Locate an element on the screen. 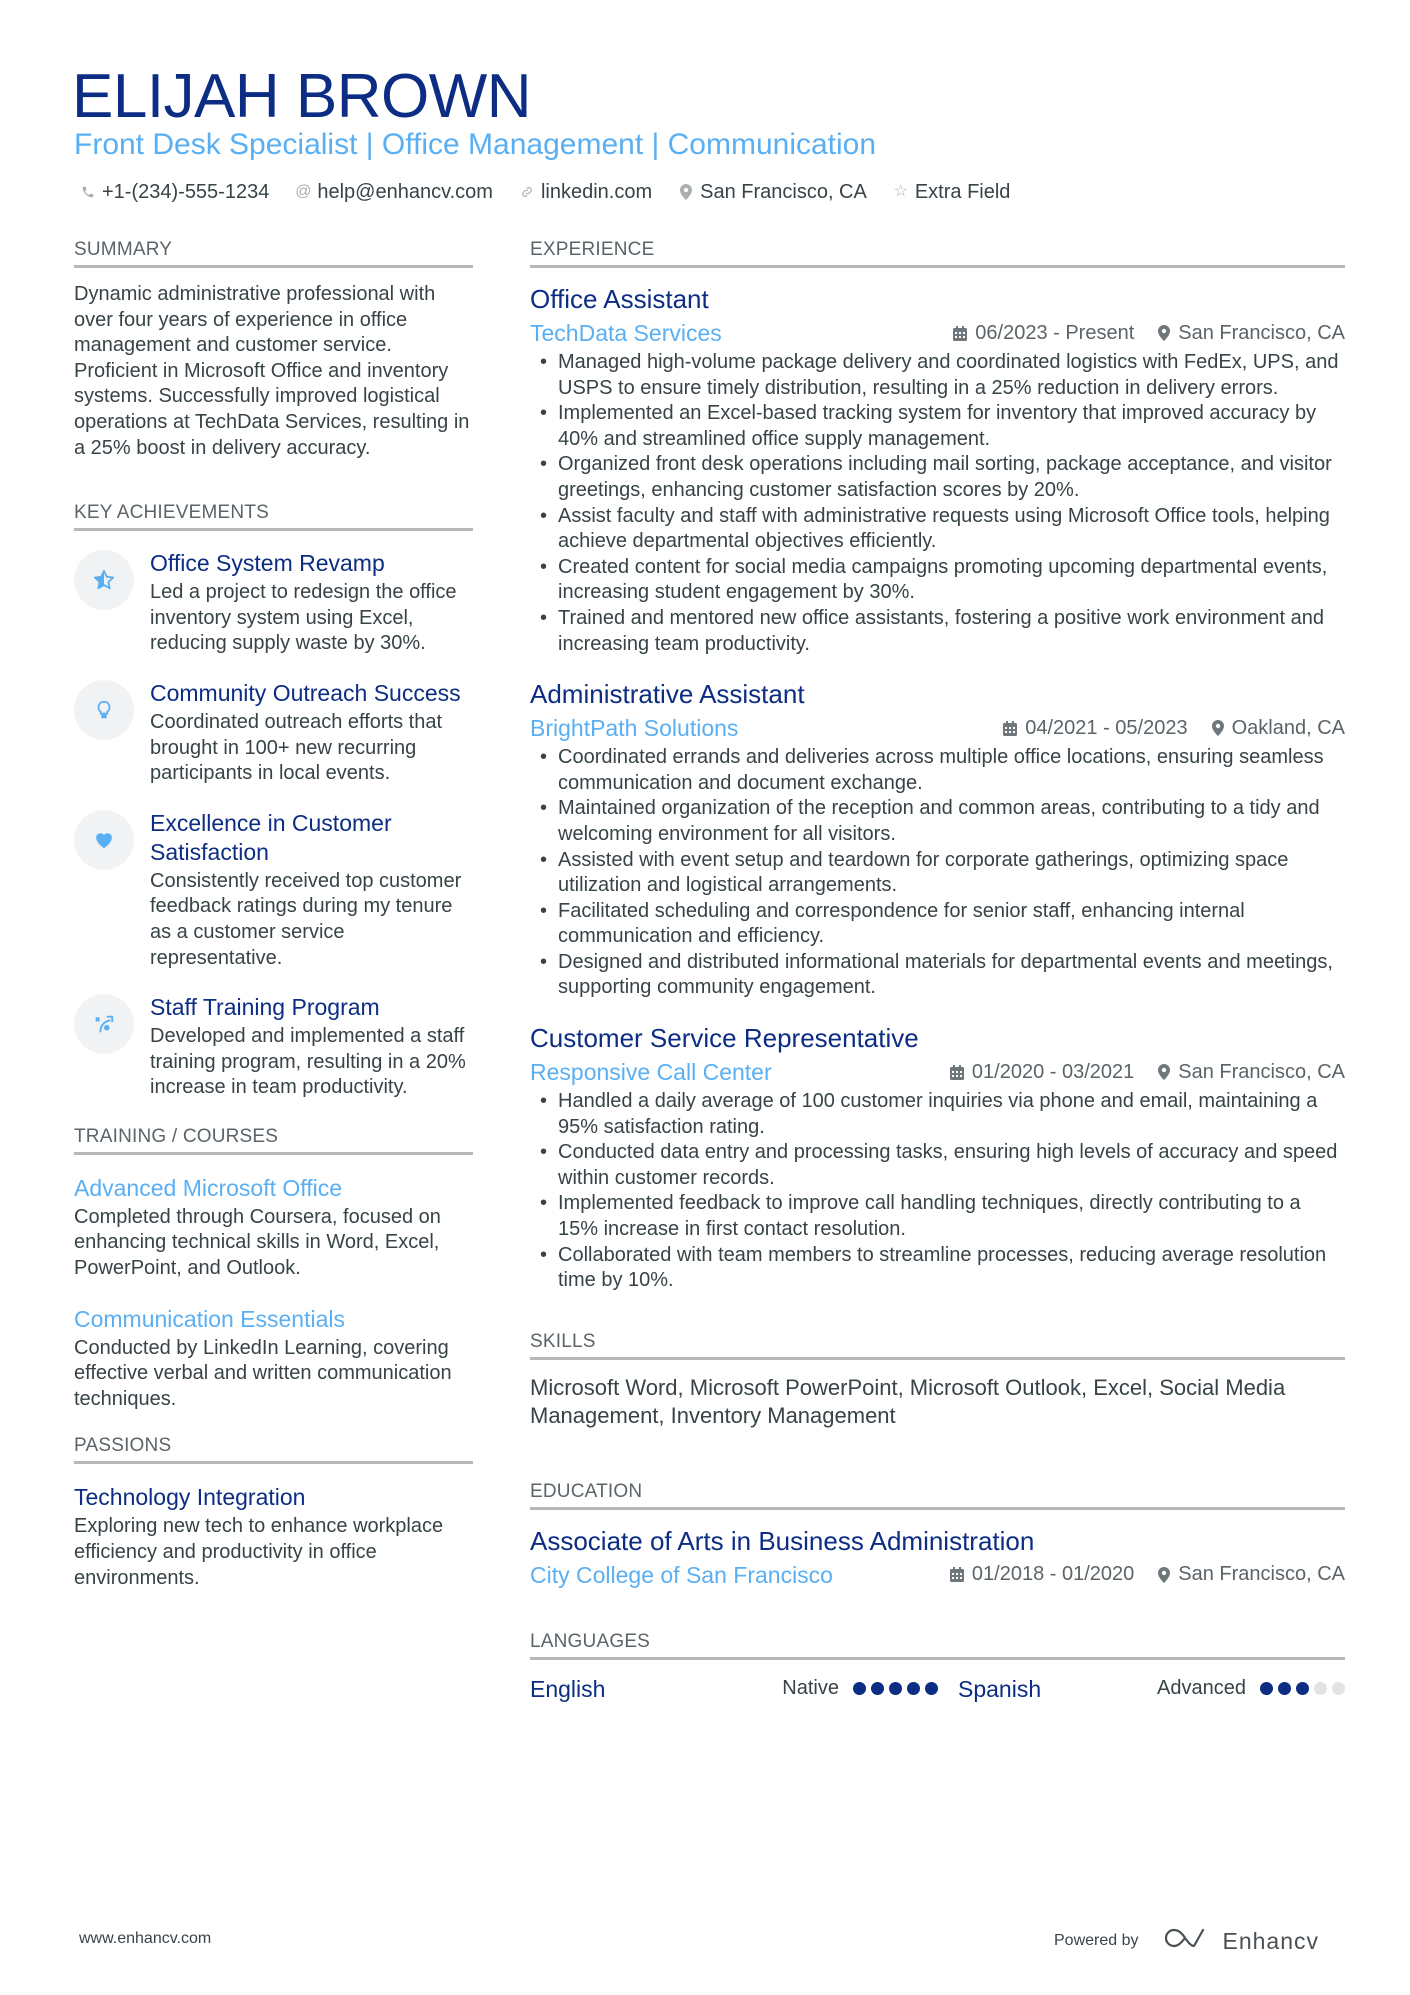 The image size is (1410, 1995). footer-website: www.enhancv.com is located at coordinates (145, 1939).